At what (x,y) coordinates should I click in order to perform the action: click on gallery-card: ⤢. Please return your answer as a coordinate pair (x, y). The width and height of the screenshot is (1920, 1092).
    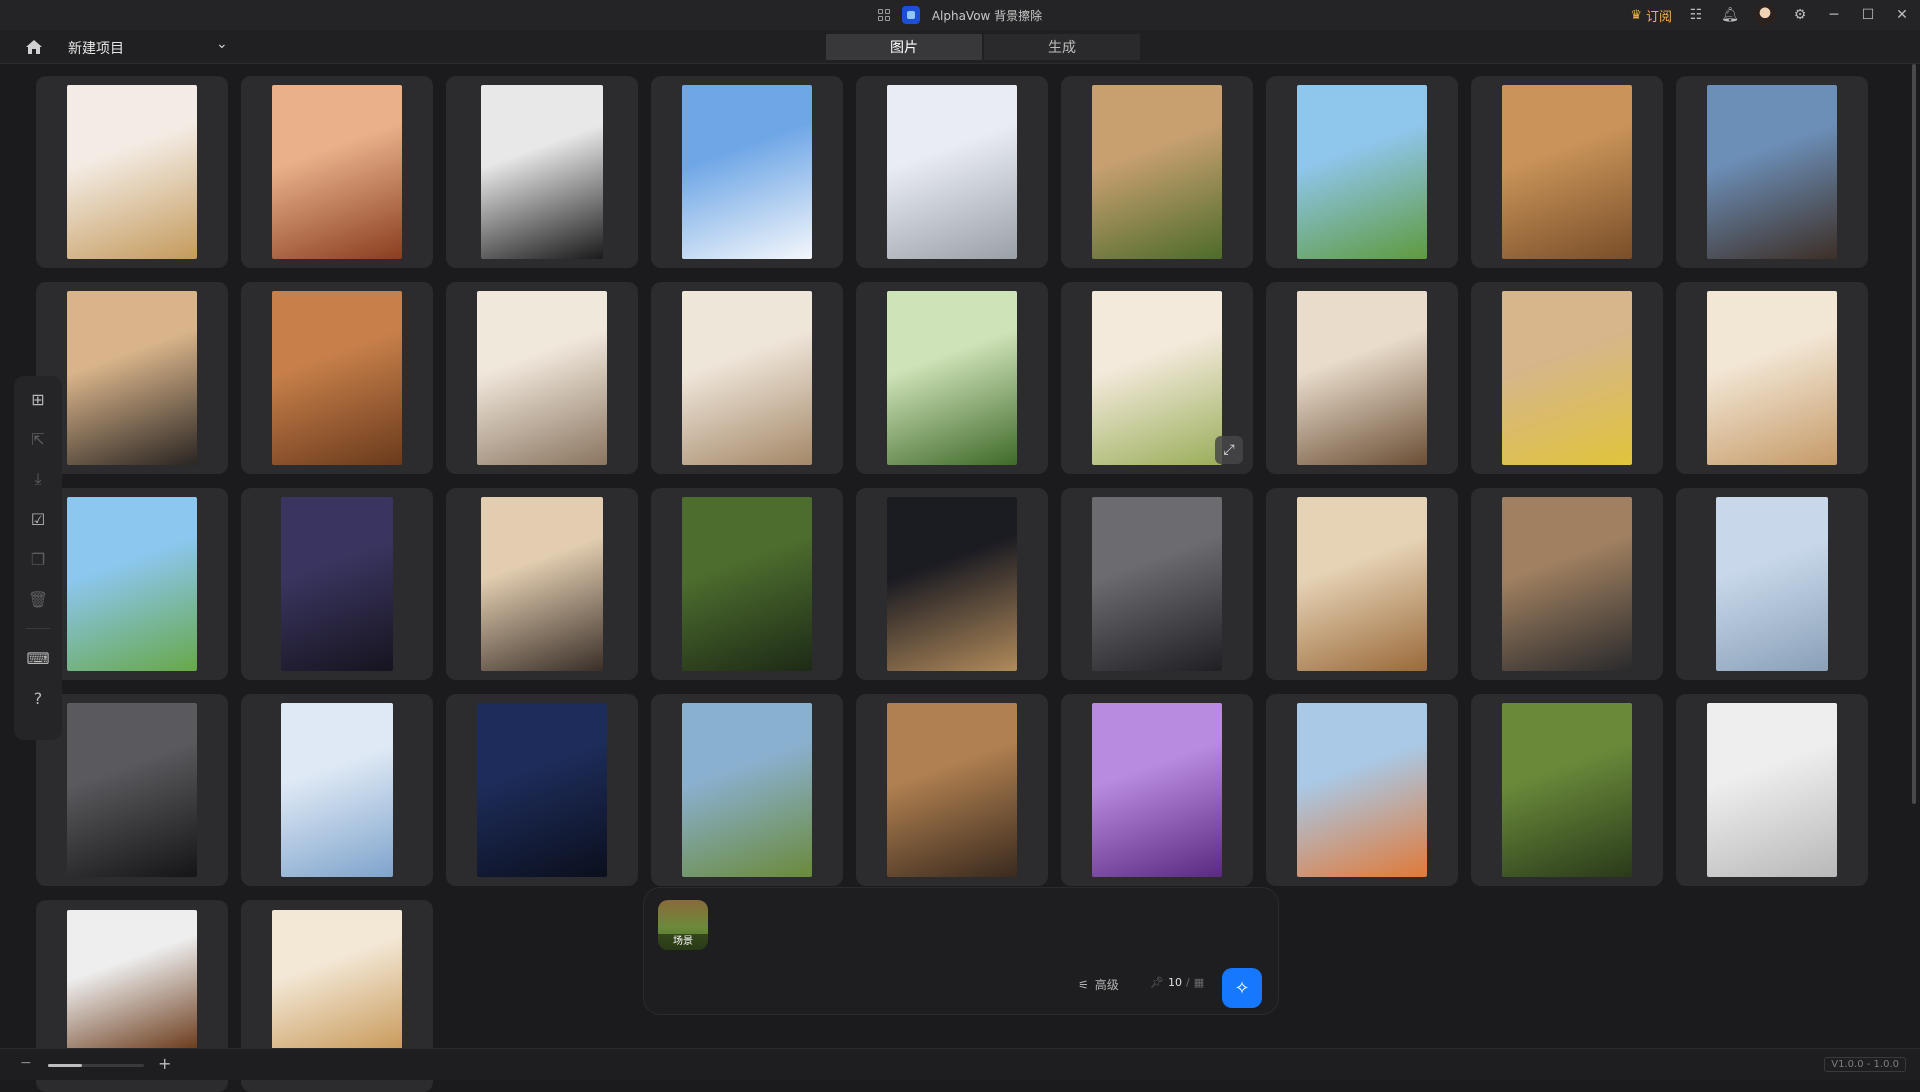
    Looking at the image, I should click on (1157, 378).